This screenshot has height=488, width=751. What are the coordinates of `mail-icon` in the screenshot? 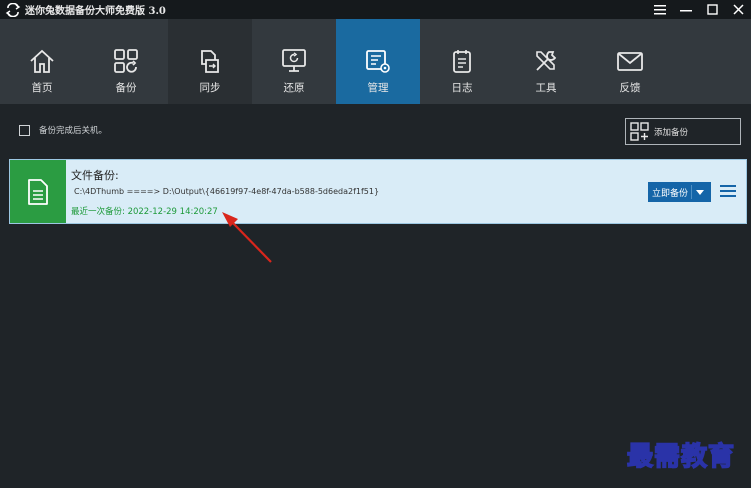 It's located at (630, 61).